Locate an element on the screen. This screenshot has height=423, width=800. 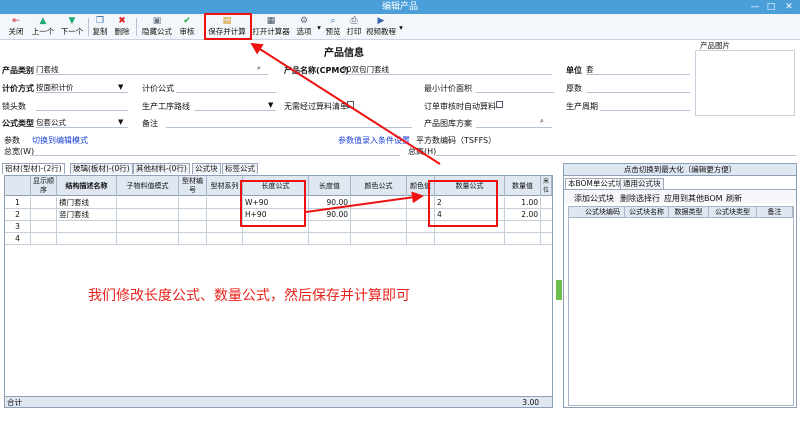
arrow-to-quantity is located at coordinates (364, 202).